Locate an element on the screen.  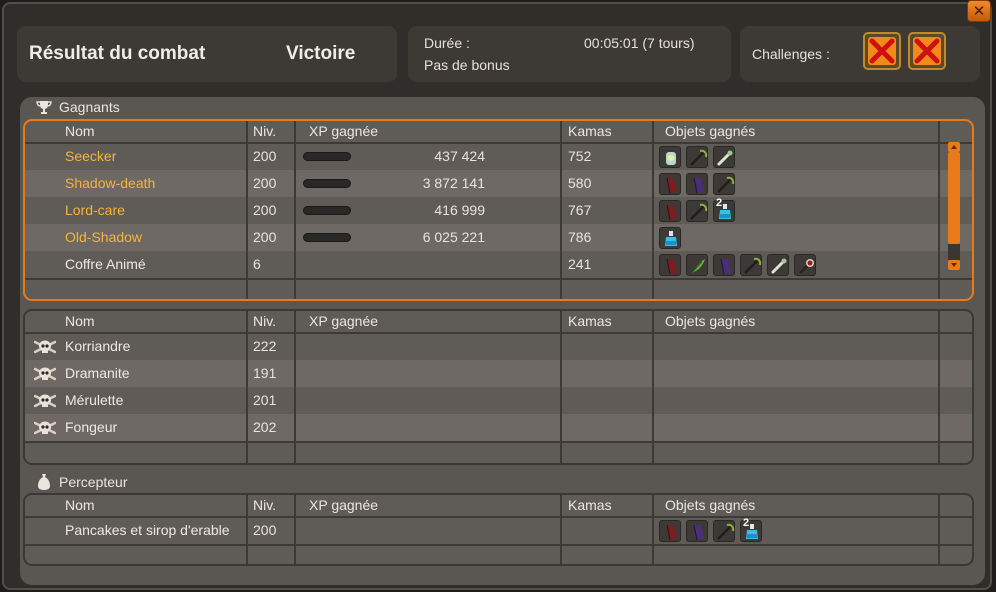
bone-wand-icon is located at coordinates (725, 158).